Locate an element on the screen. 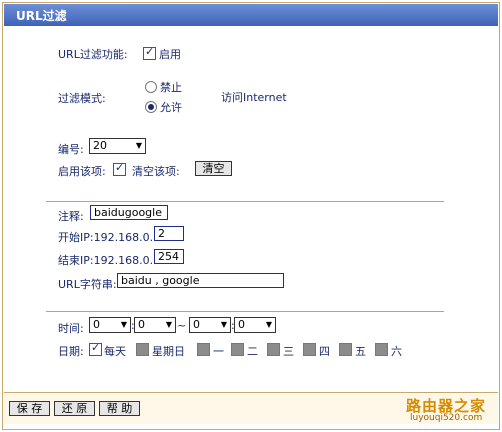  start-hour-select: 0 ▼ is located at coordinates (110, 325).